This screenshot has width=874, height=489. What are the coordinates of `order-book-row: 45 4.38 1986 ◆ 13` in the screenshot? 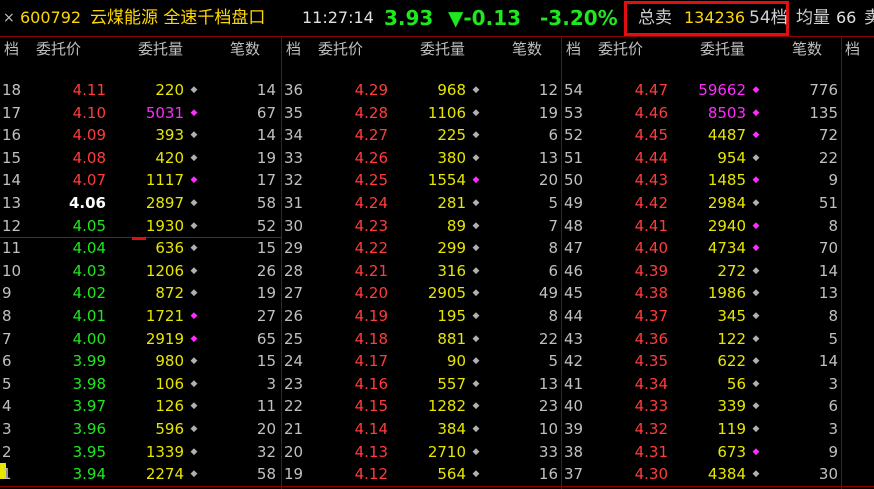 It's located at (702, 293).